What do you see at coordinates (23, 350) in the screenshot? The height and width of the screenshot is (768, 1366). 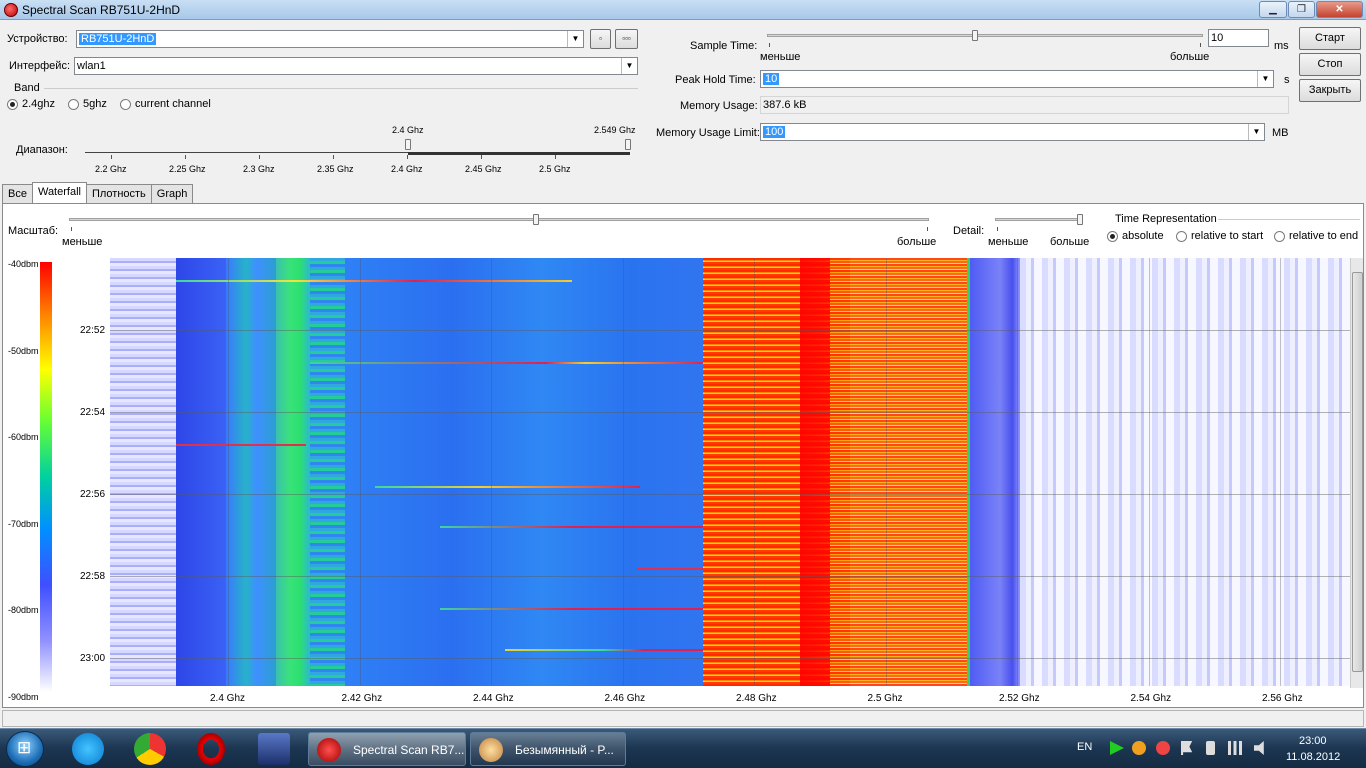 I see `legend-dbm-label: -50dbm` at bounding box center [23, 350].